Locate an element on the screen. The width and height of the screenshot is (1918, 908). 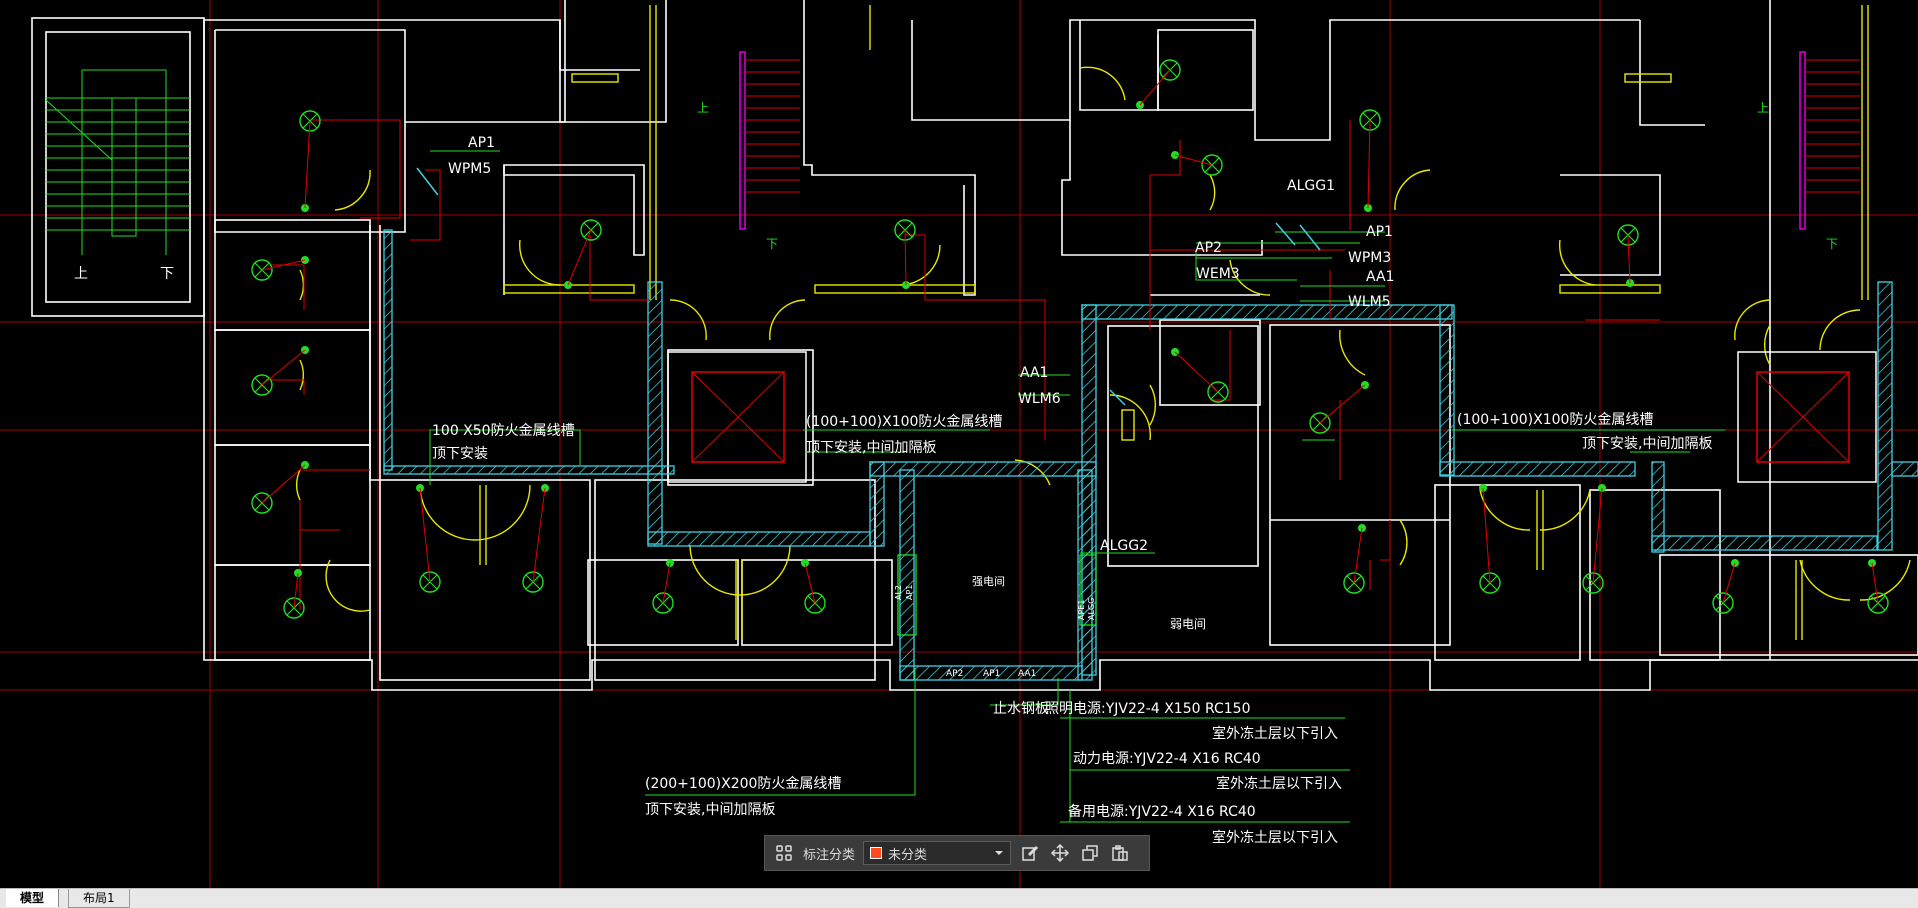
label-tray-bottom-1: (200+100)X200防火金属线槽 is located at coordinates (743, 784).